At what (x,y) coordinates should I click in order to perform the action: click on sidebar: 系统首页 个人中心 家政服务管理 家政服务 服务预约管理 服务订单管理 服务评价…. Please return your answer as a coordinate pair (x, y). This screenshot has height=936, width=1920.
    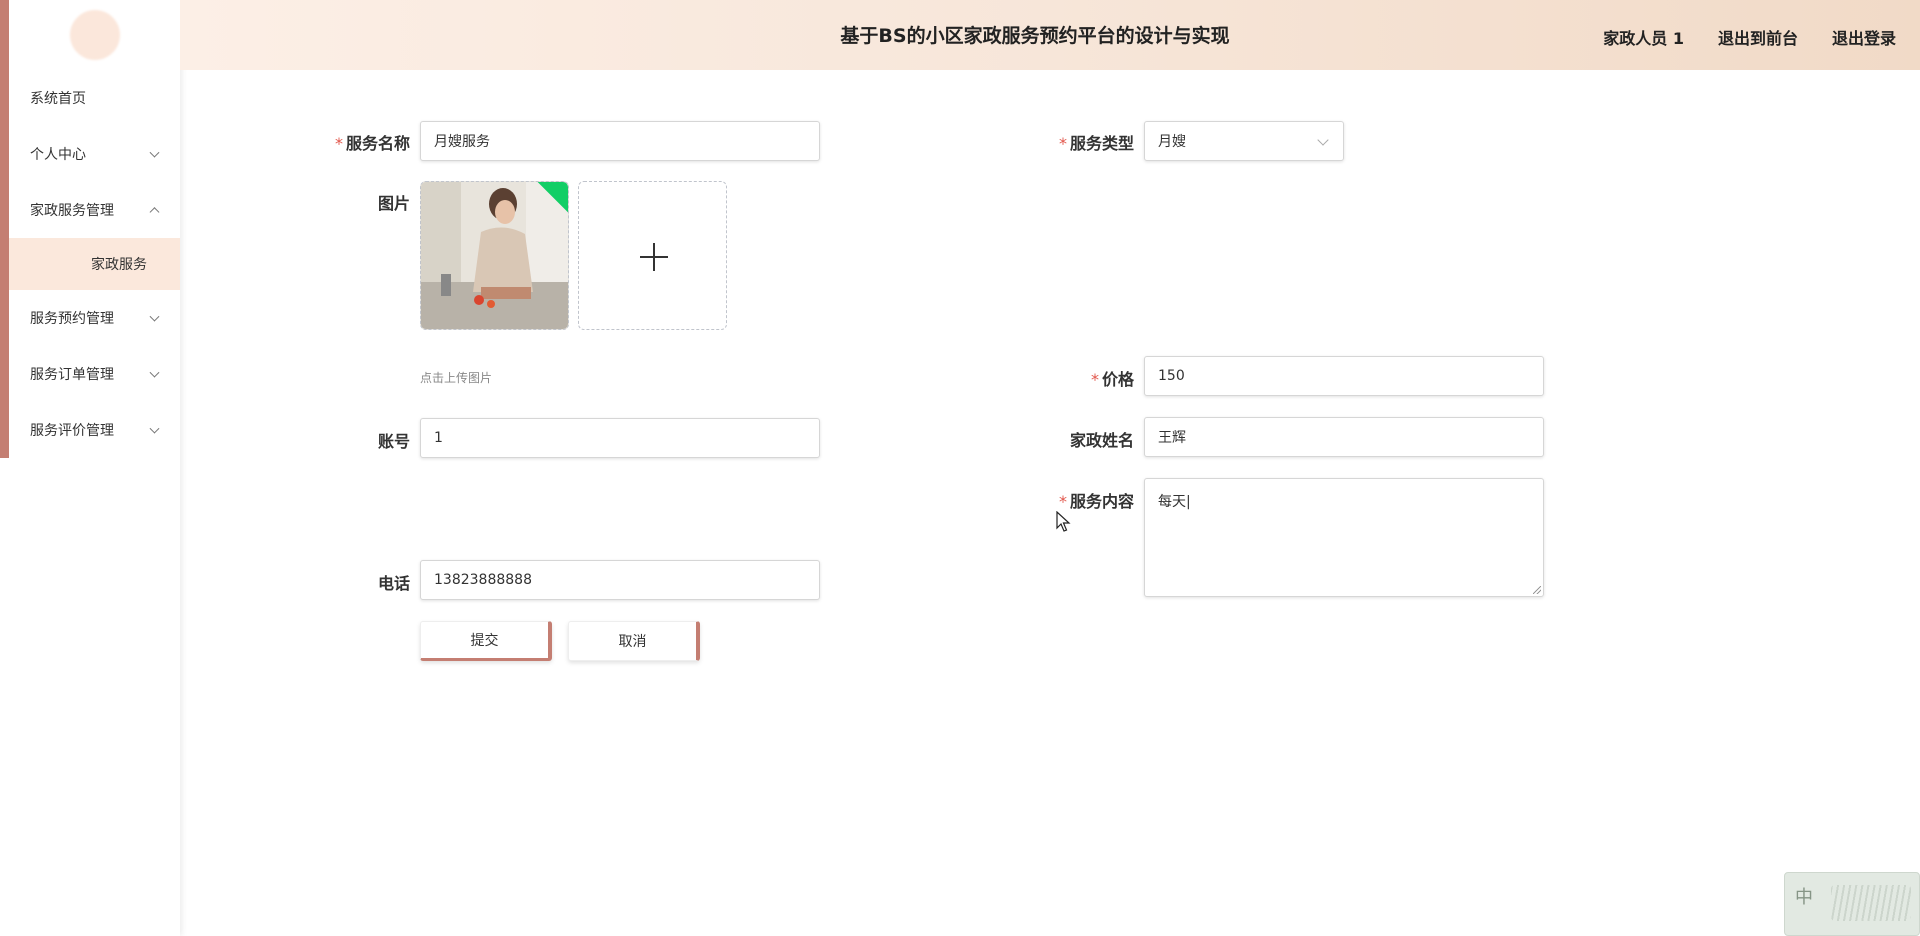
    Looking at the image, I should click on (90, 468).